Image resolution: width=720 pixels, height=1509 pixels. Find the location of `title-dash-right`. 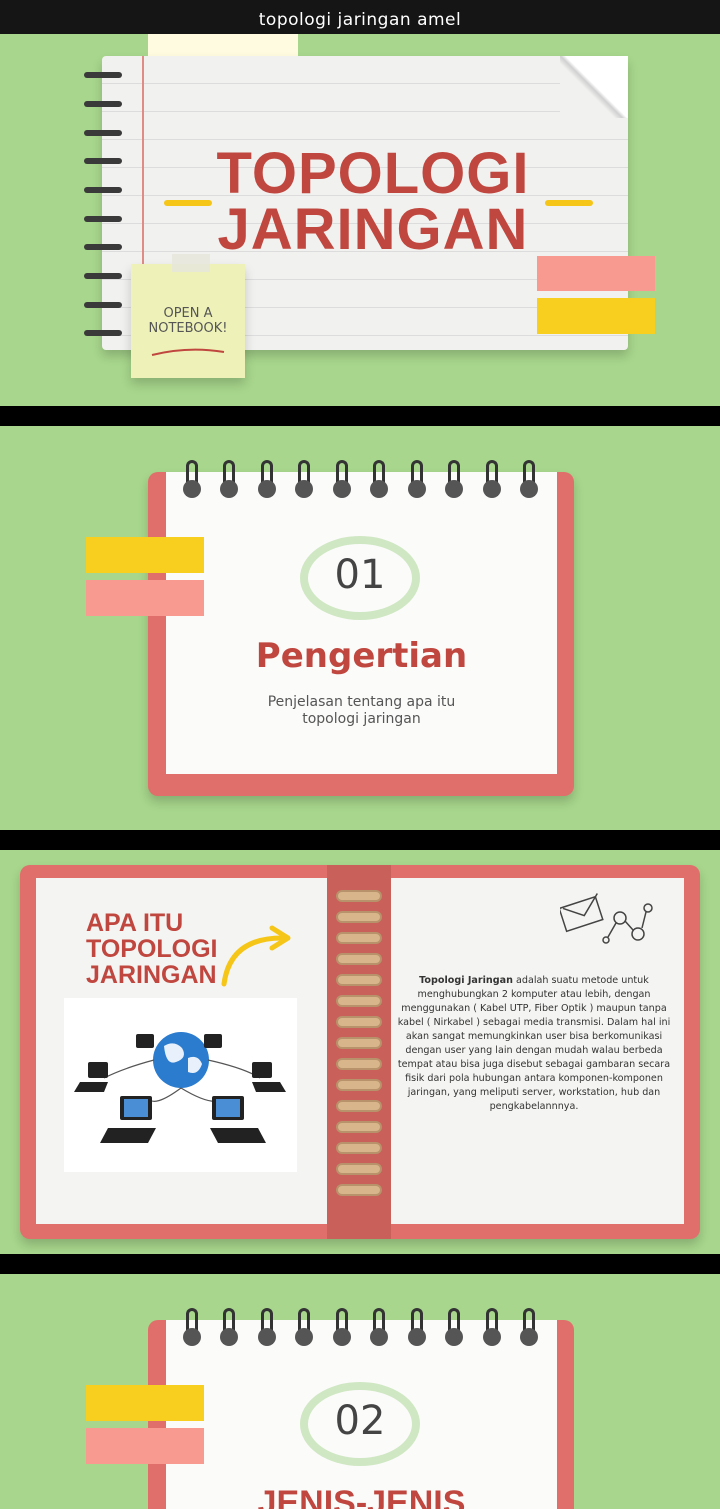

title-dash-right is located at coordinates (569, 203).